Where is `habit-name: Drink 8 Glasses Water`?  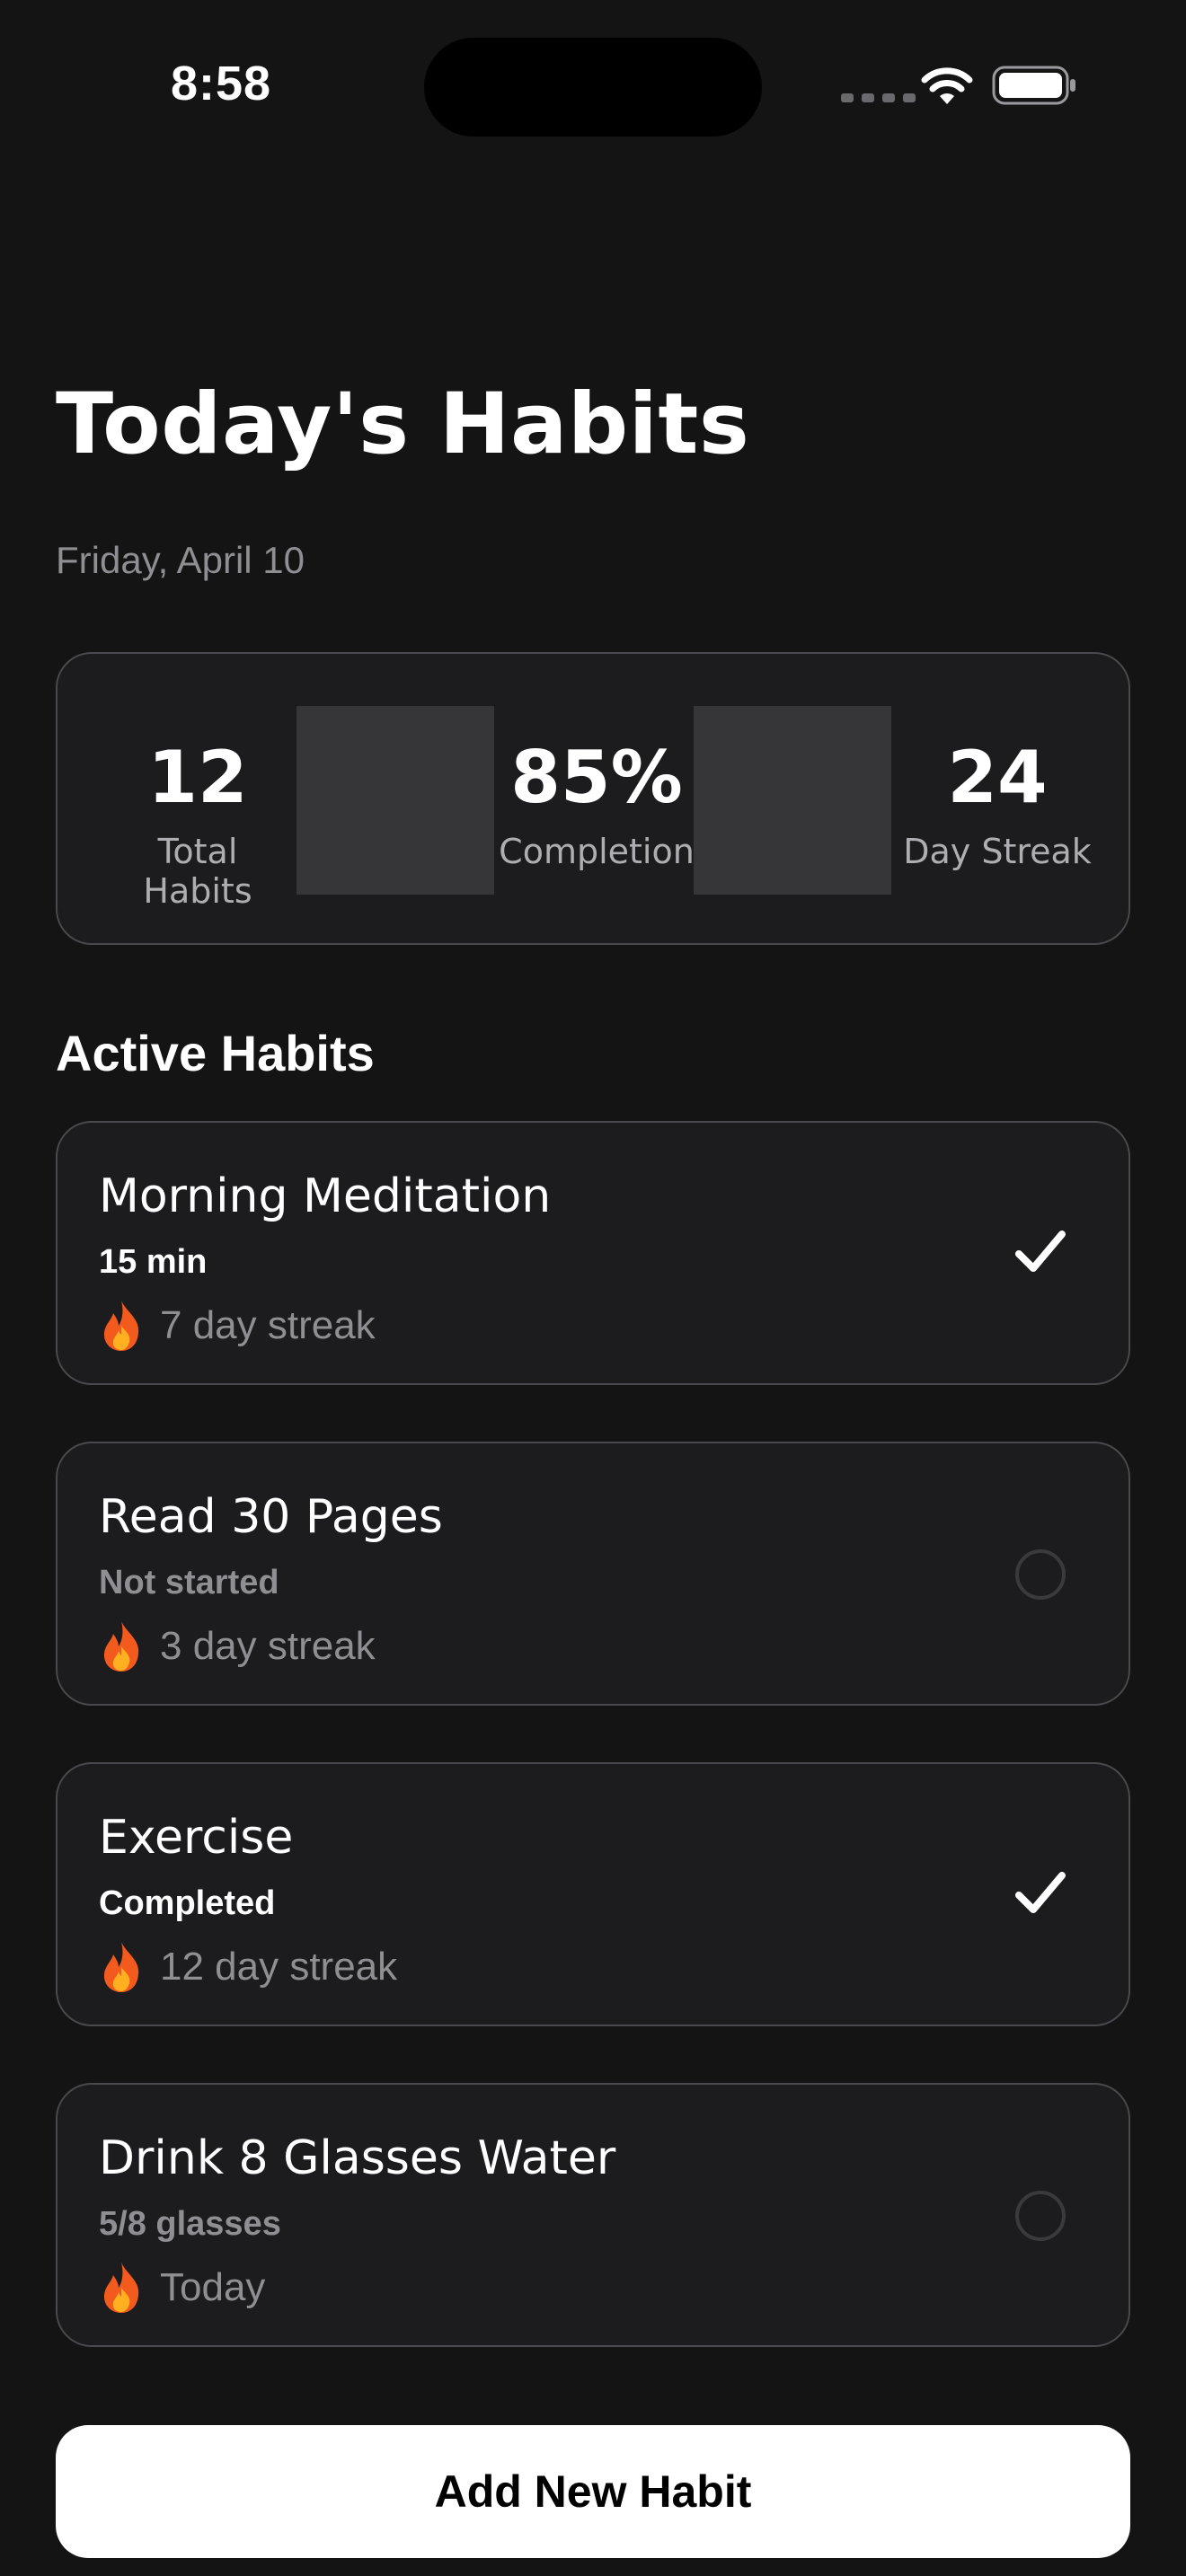
habit-name: Drink 8 Glasses Water is located at coordinates (357, 2158).